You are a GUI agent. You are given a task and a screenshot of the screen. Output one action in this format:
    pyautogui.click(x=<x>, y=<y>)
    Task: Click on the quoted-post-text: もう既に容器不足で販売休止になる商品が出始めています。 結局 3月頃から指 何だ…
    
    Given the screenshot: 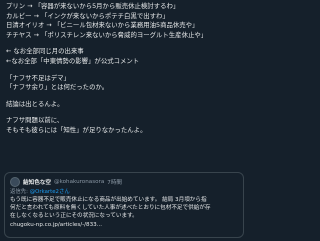 What is the action you would take?
    pyautogui.click(x=124, y=212)
    